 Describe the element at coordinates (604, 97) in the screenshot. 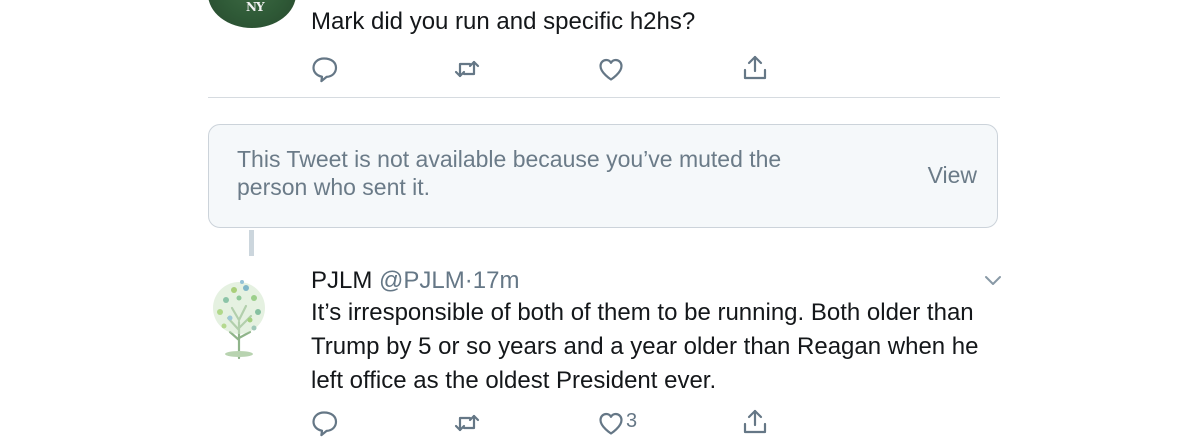

I see `divider` at that location.